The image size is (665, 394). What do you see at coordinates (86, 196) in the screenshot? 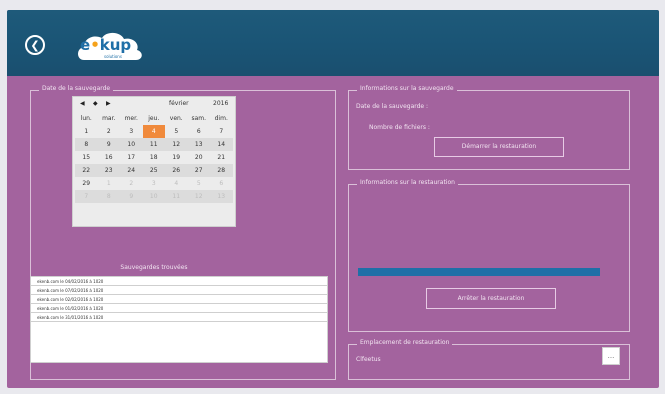
I see `day-cell-other-month: 7` at bounding box center [86, 196].